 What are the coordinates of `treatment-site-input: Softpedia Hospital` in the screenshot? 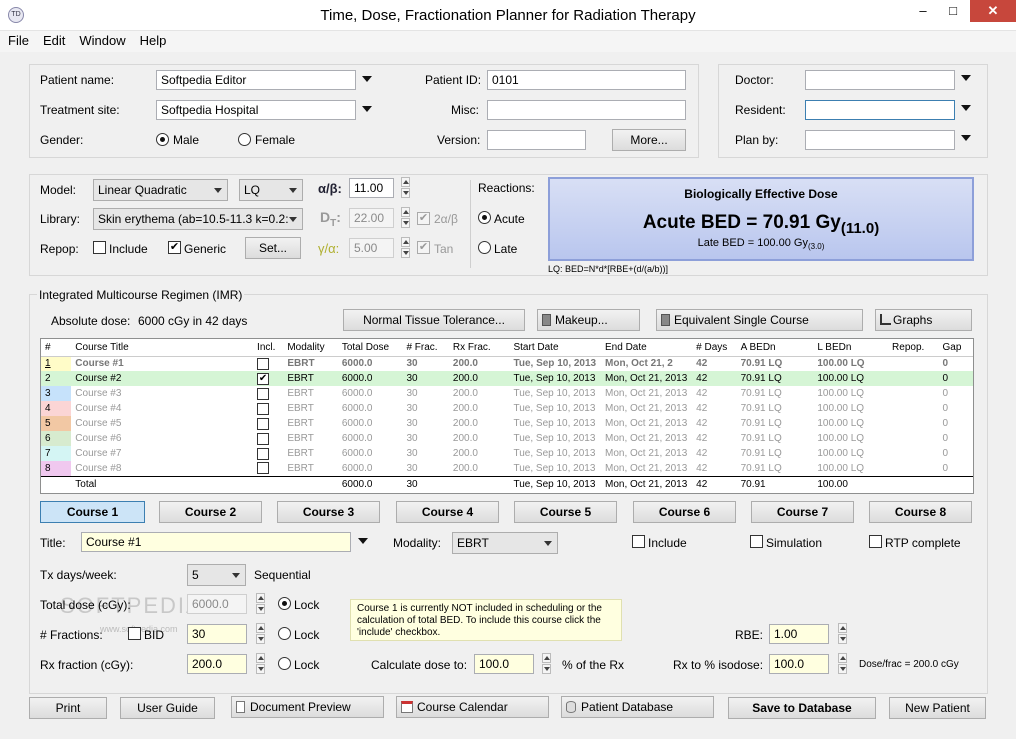 It's located at (256, 110).